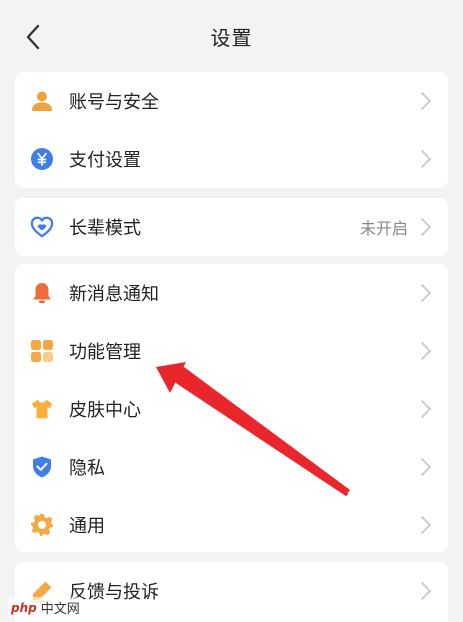  Describe the element at coordinates (383, 228) in the screenshot. I see `elder-mode-status: 未开启` at that location.